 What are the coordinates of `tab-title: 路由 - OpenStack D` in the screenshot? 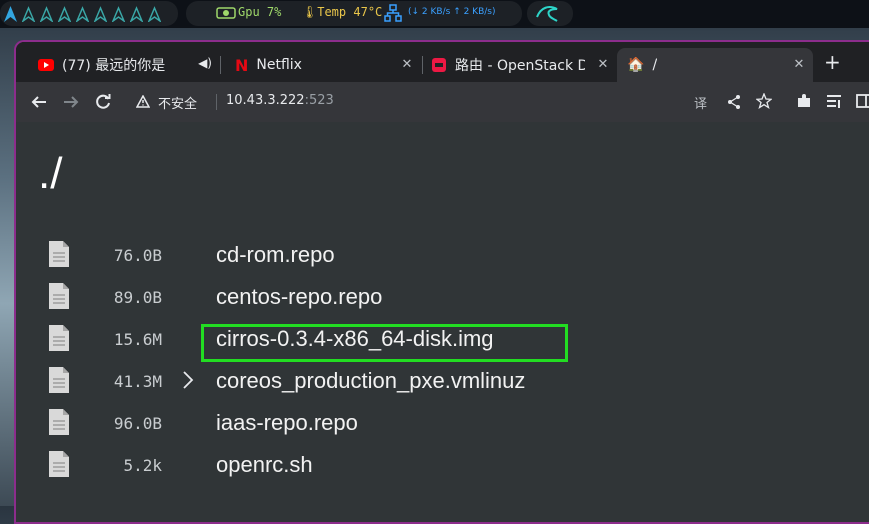 It's located at (520, 66).